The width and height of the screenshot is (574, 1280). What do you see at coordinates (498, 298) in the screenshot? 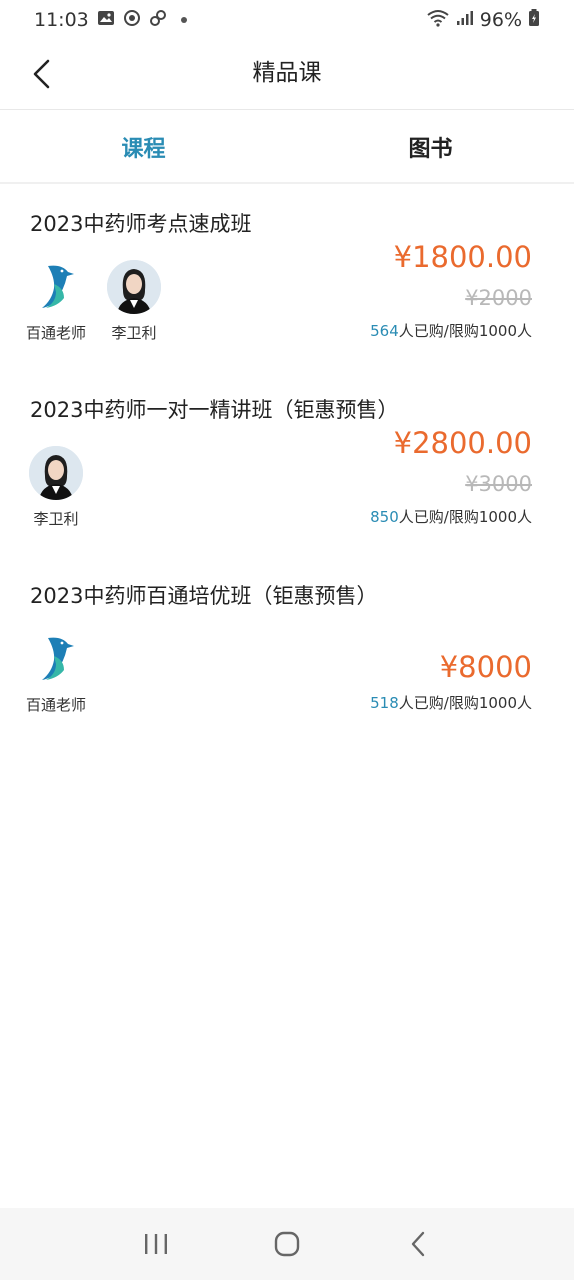
I see `original-price: ¥2000` at bounding box center [498, 298].